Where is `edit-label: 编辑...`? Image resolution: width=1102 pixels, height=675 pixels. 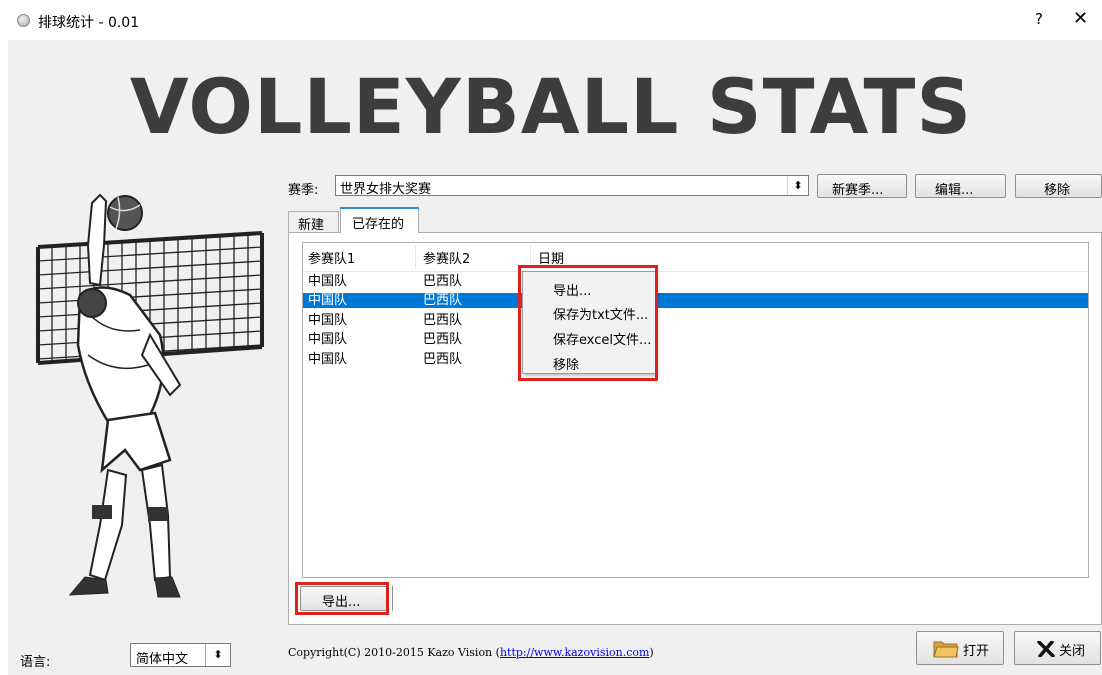
edit-label: 编辑... is located at coordinates (954, 190).